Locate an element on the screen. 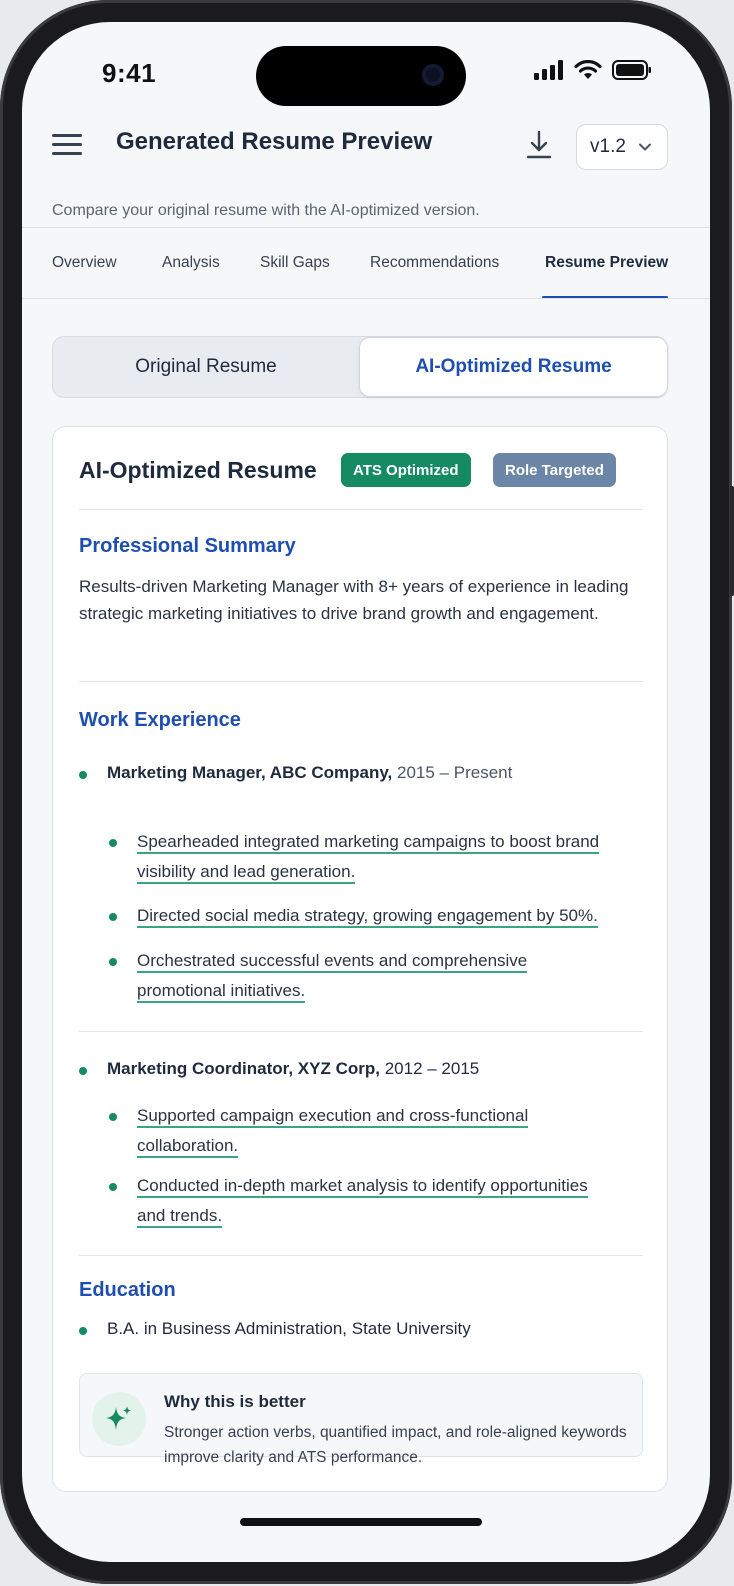 The width and height of the screenshot is (734, 1586). side-button is located at coordinates (732, 541).